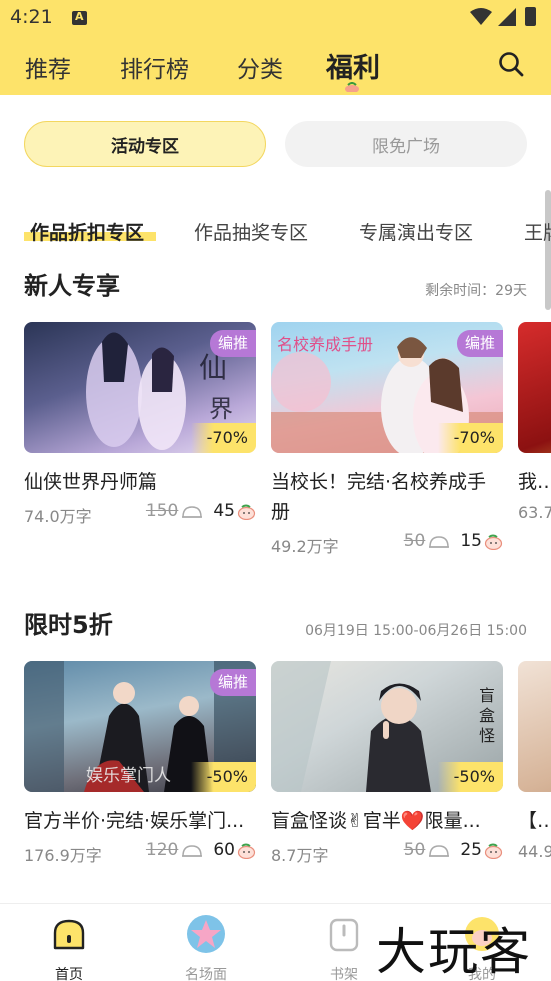  What do you see at coordinates (507, 17) in the screenshot?
I see `signal-icon` at bounding box center [507, 17].